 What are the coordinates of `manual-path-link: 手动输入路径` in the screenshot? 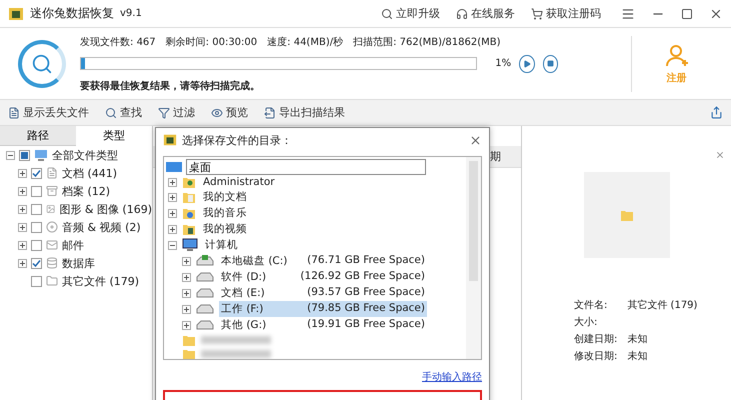 It's located at (452, 377).